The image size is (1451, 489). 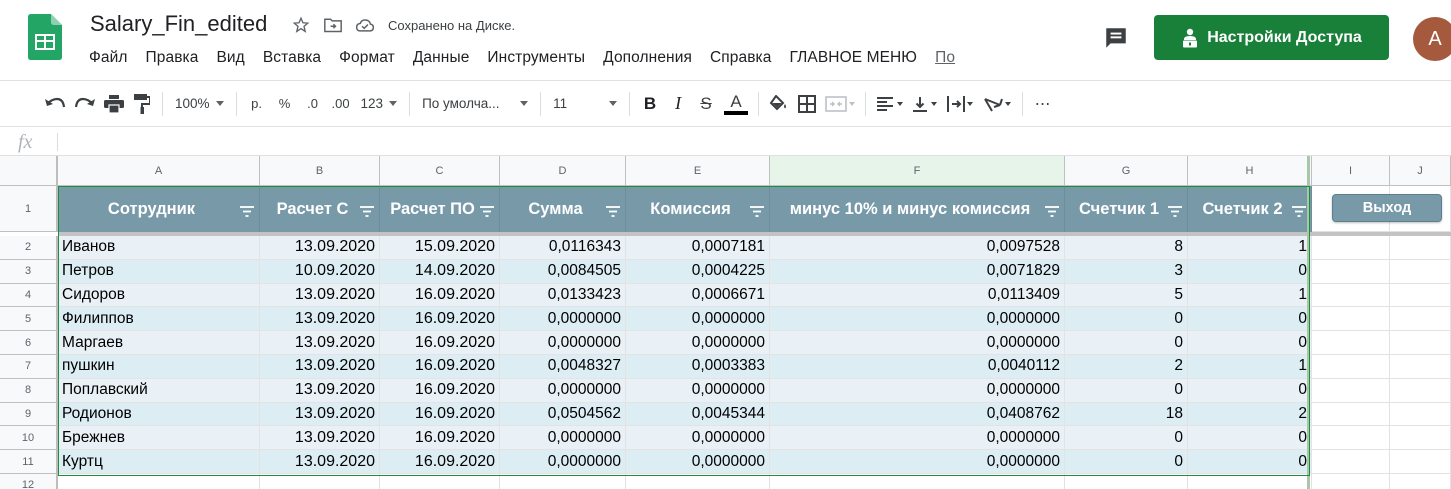 What do you see at coordinates (736, 104) in the screenshot?
I see `text-color-button: A` at bounding box center [736, 104].